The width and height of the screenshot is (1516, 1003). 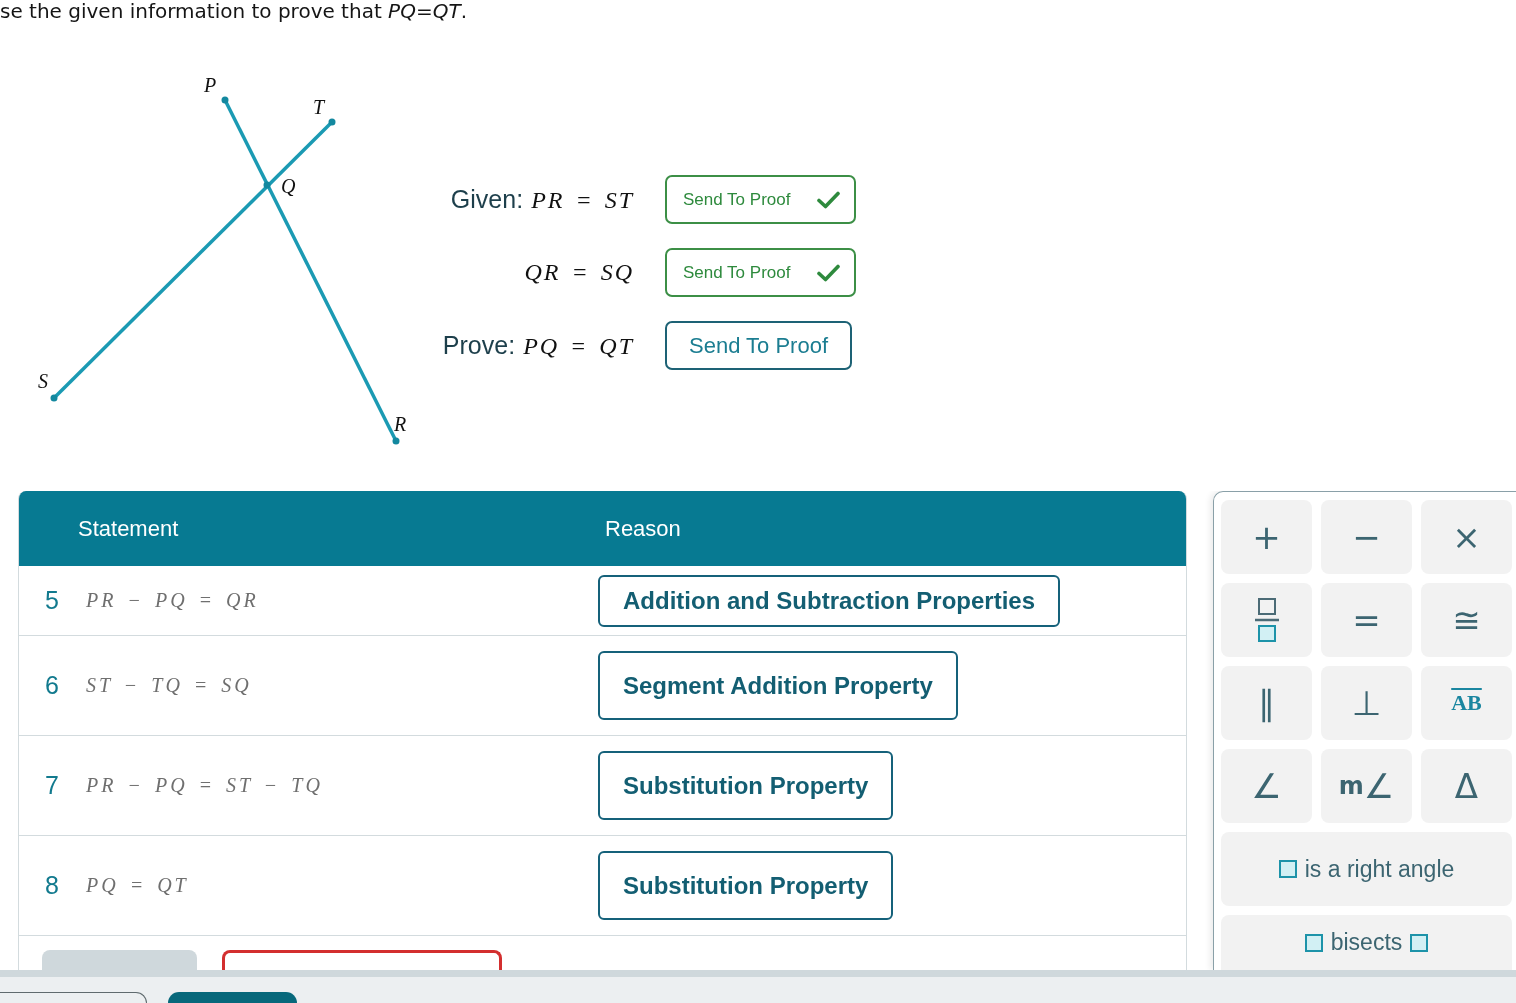 I want to click on fraction-icon, so click(x=1266, y=620).